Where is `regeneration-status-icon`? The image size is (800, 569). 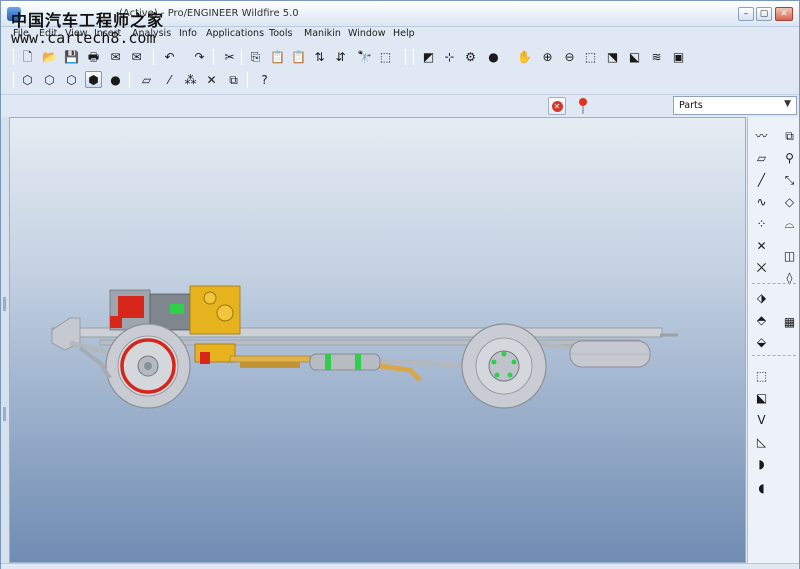
regeneration-status-icon is located at coordinates (583, 106).